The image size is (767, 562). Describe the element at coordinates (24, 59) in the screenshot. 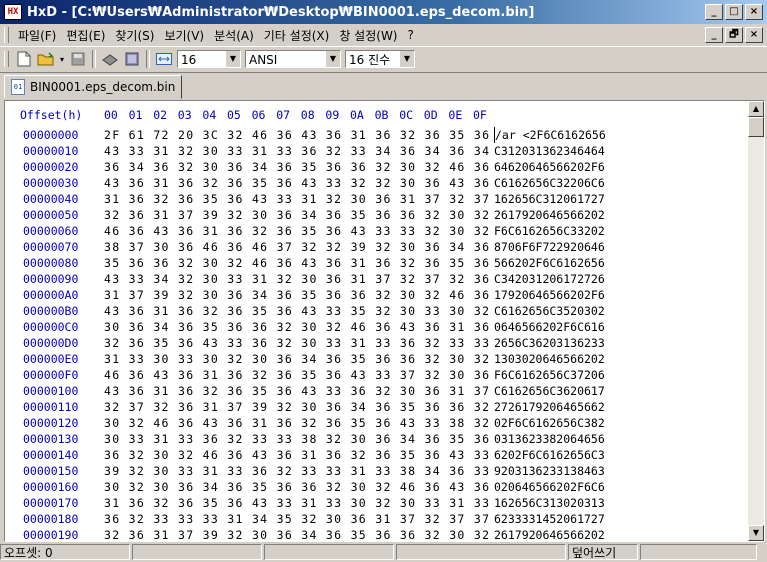

I see `new-file-icon` at that location.